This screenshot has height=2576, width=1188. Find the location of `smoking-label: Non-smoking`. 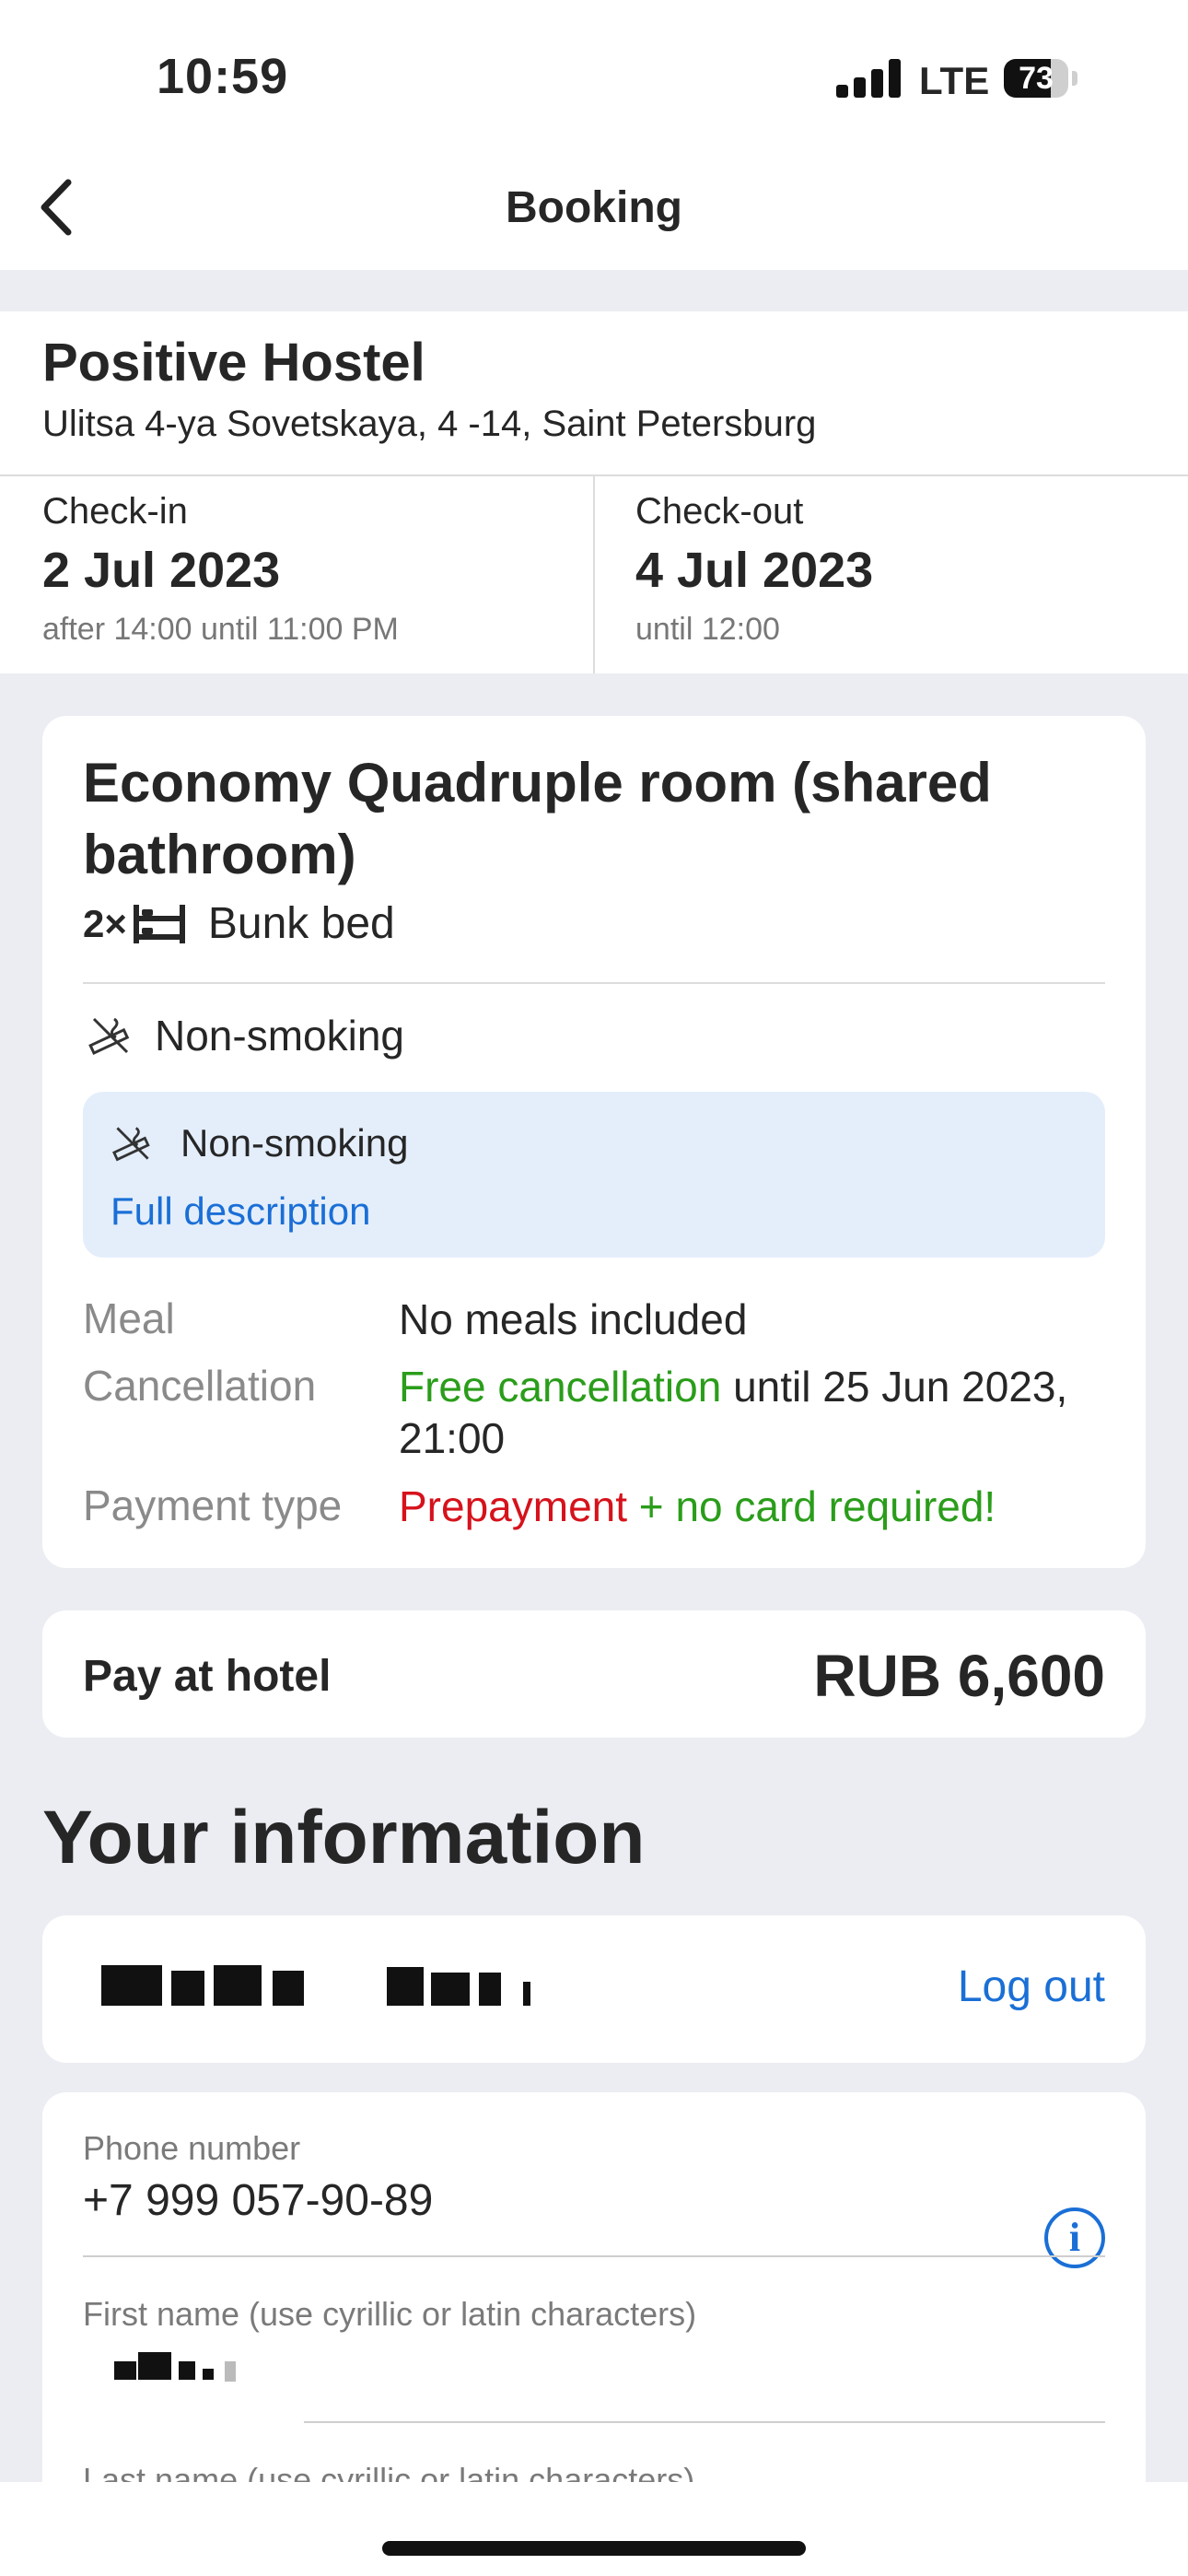

smoking-label: Non-smoking is located at coordinates (279, 1036).